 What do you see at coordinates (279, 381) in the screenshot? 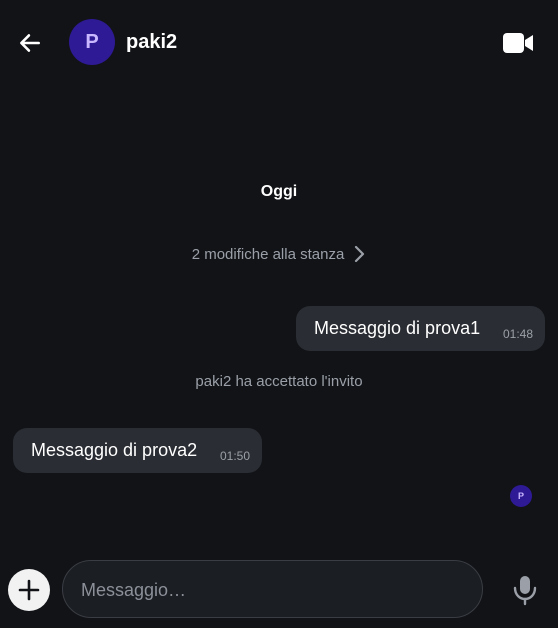
I see `system-event: paki2 ha accettato l'invito` at bounding box center [279, 381].